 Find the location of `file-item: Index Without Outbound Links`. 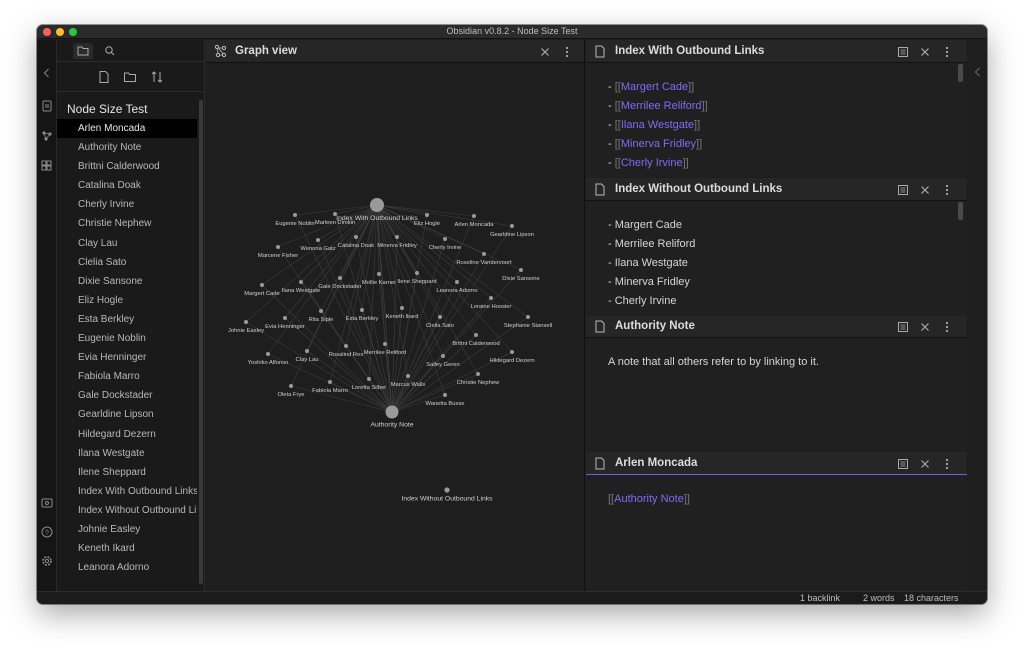

file-item: Index Without Outbound Links is located at coordinates (127, 510).